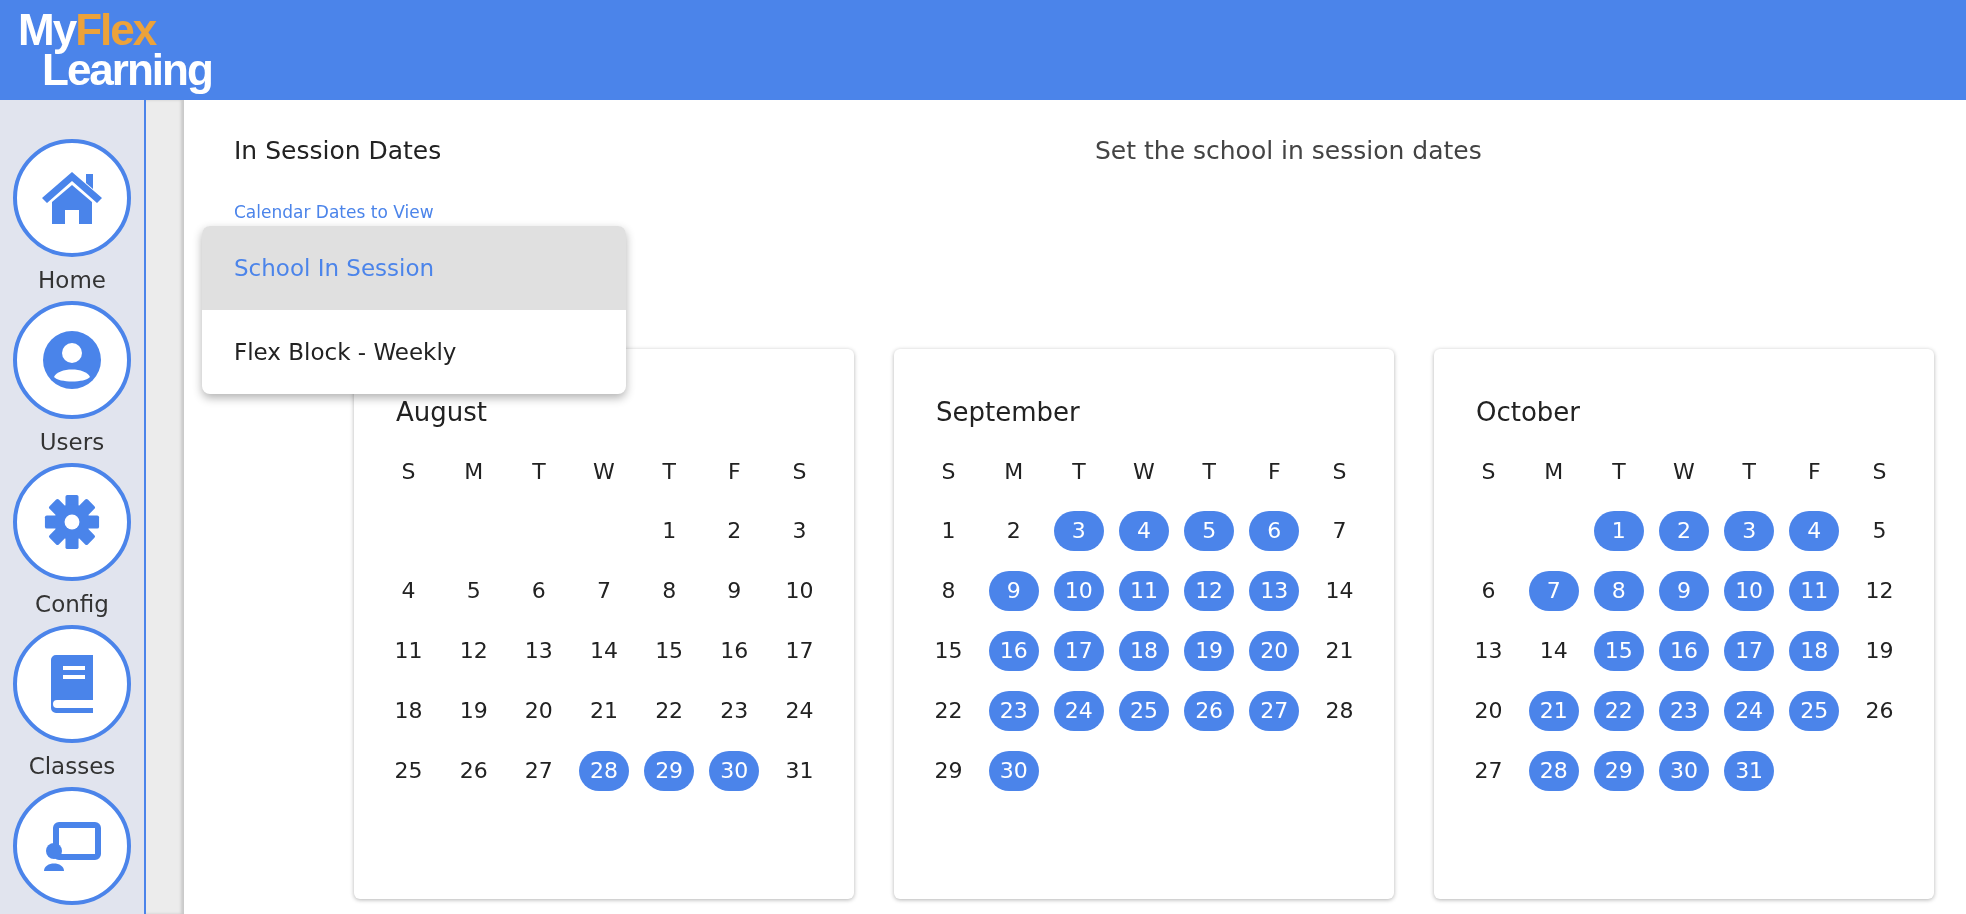  Describe the element at coordinates (414, 352) in the screenshot. I see `menu-option: Flex Block - Weekly` at that location.